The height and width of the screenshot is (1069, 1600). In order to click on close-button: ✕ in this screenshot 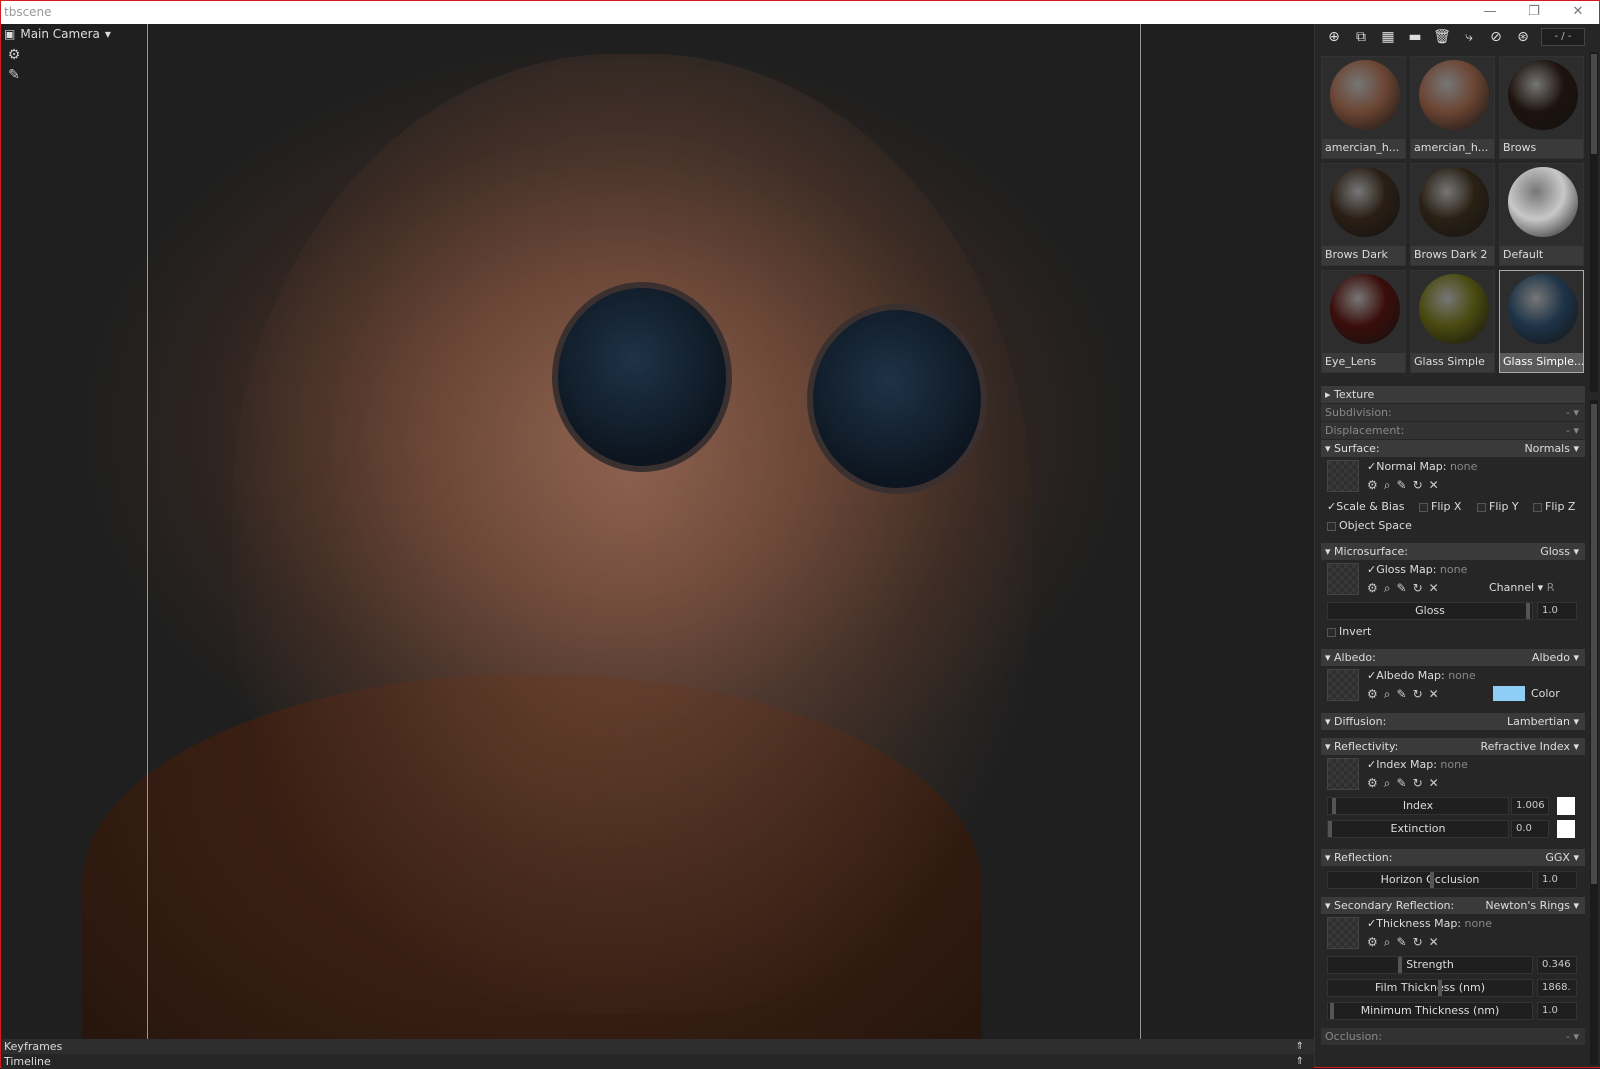, I will do `click(1578, 12)`.